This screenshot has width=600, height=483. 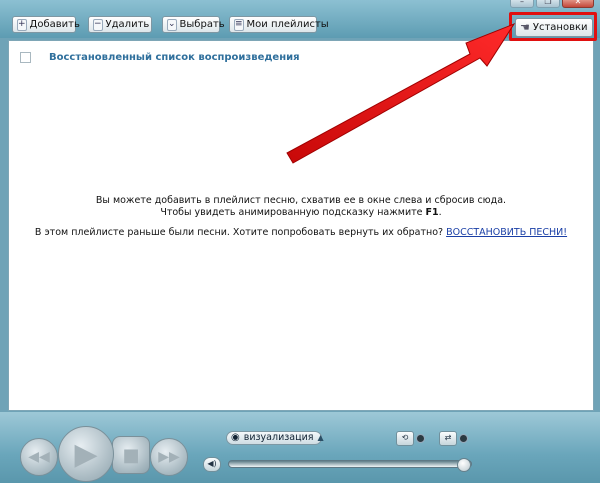 I want to click on next-button: ▶▶, so click(x=169, y=457).